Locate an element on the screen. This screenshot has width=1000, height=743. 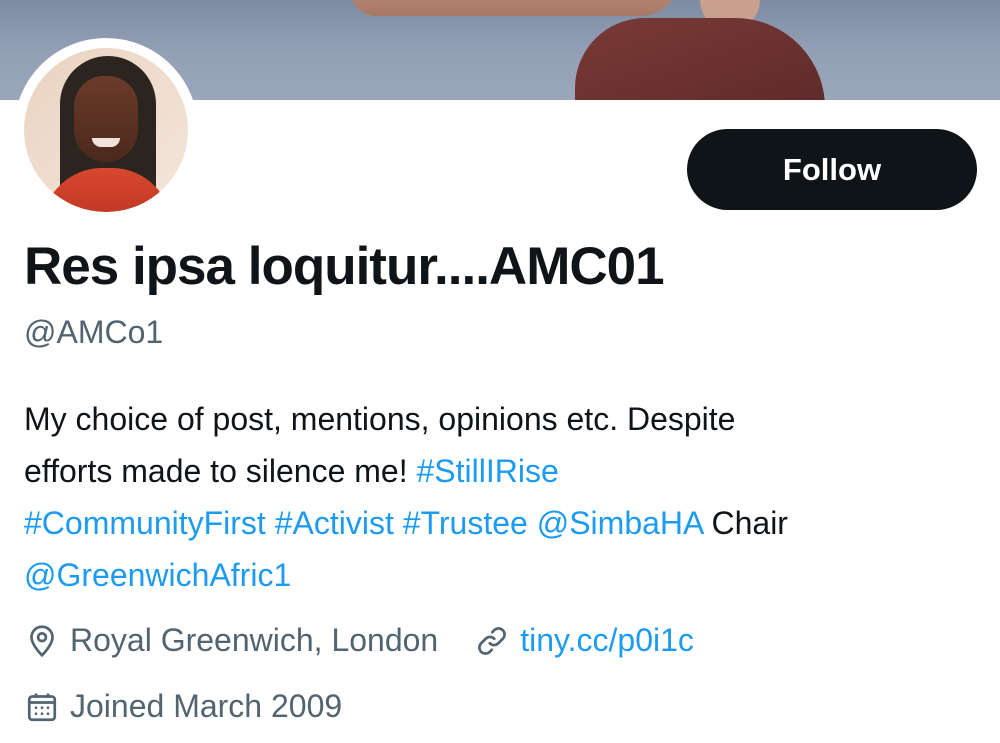
link-icon is located at coordinates (492, 640).